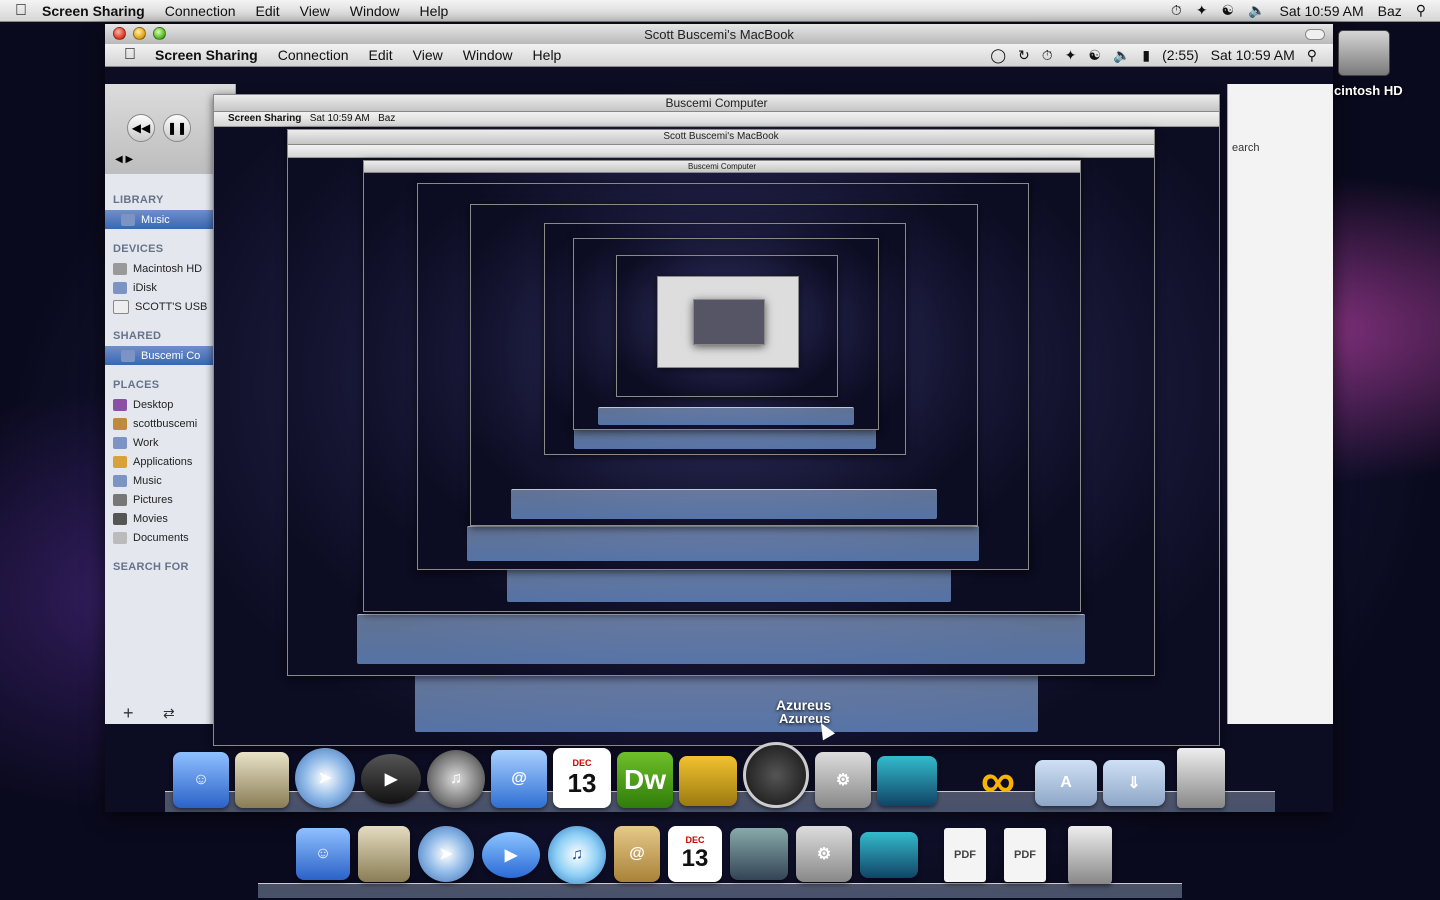 The image size is (1440, 900). Describe the element at coordinates (150, 518) in the screenshot. I see `sidebar-item-label: Movies` at that location.